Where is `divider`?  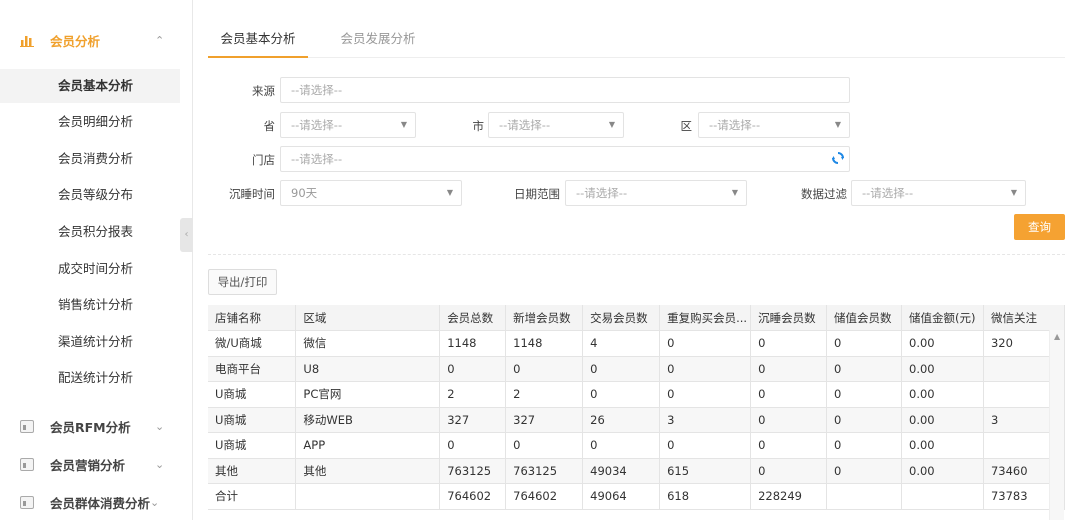
divider is located at coordinates (636, 254).